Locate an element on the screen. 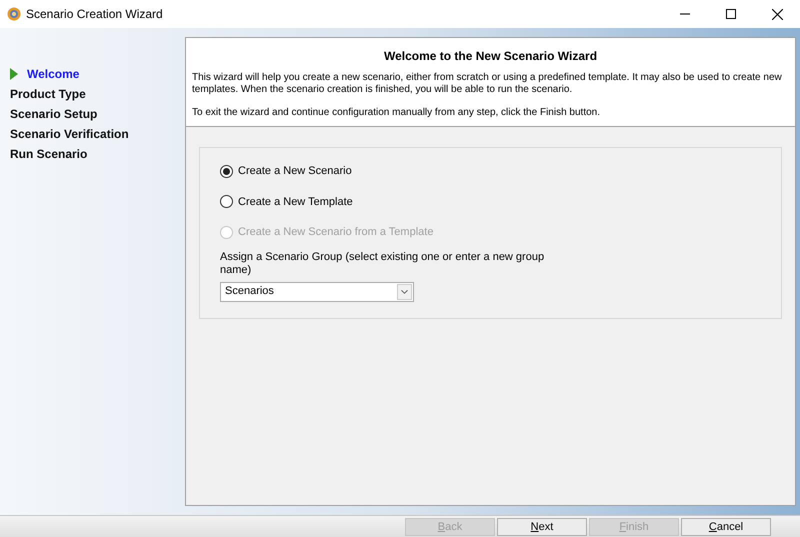 This screenshot has width=800, height=537. page-heading: Welcome to the New Scenario Wizard is located at coordinates (490, 56).